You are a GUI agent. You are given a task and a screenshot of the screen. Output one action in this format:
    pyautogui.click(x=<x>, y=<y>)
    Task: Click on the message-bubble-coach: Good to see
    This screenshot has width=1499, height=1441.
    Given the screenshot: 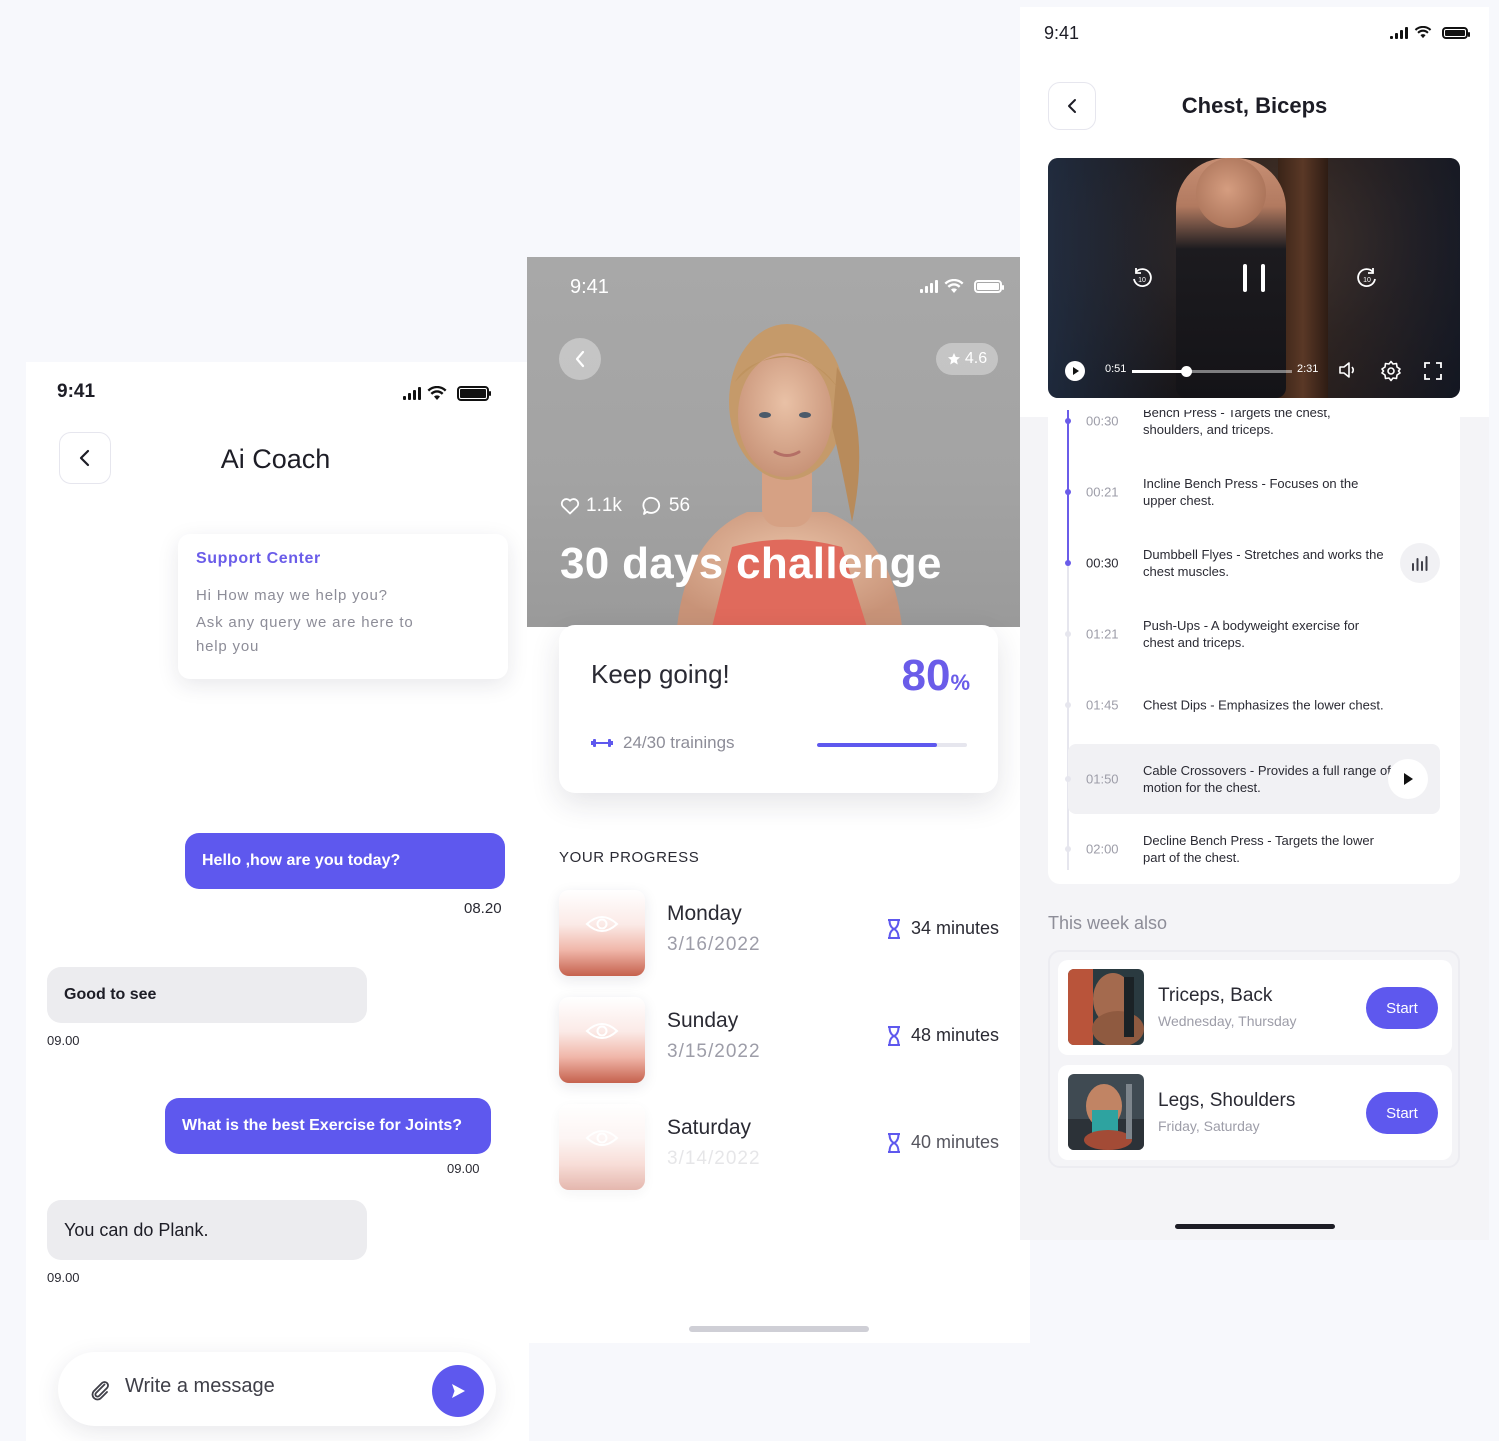 What is the action you would take?
    pyautogui.click(x=207, y=995)
    